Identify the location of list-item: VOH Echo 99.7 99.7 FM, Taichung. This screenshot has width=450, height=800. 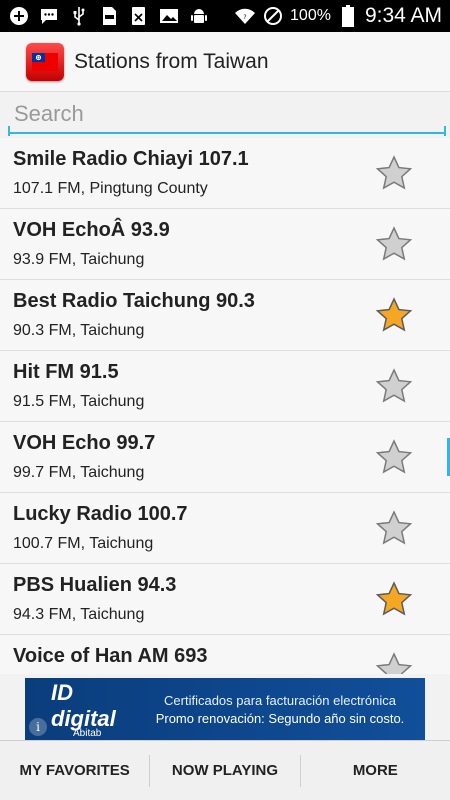
(225, 457).